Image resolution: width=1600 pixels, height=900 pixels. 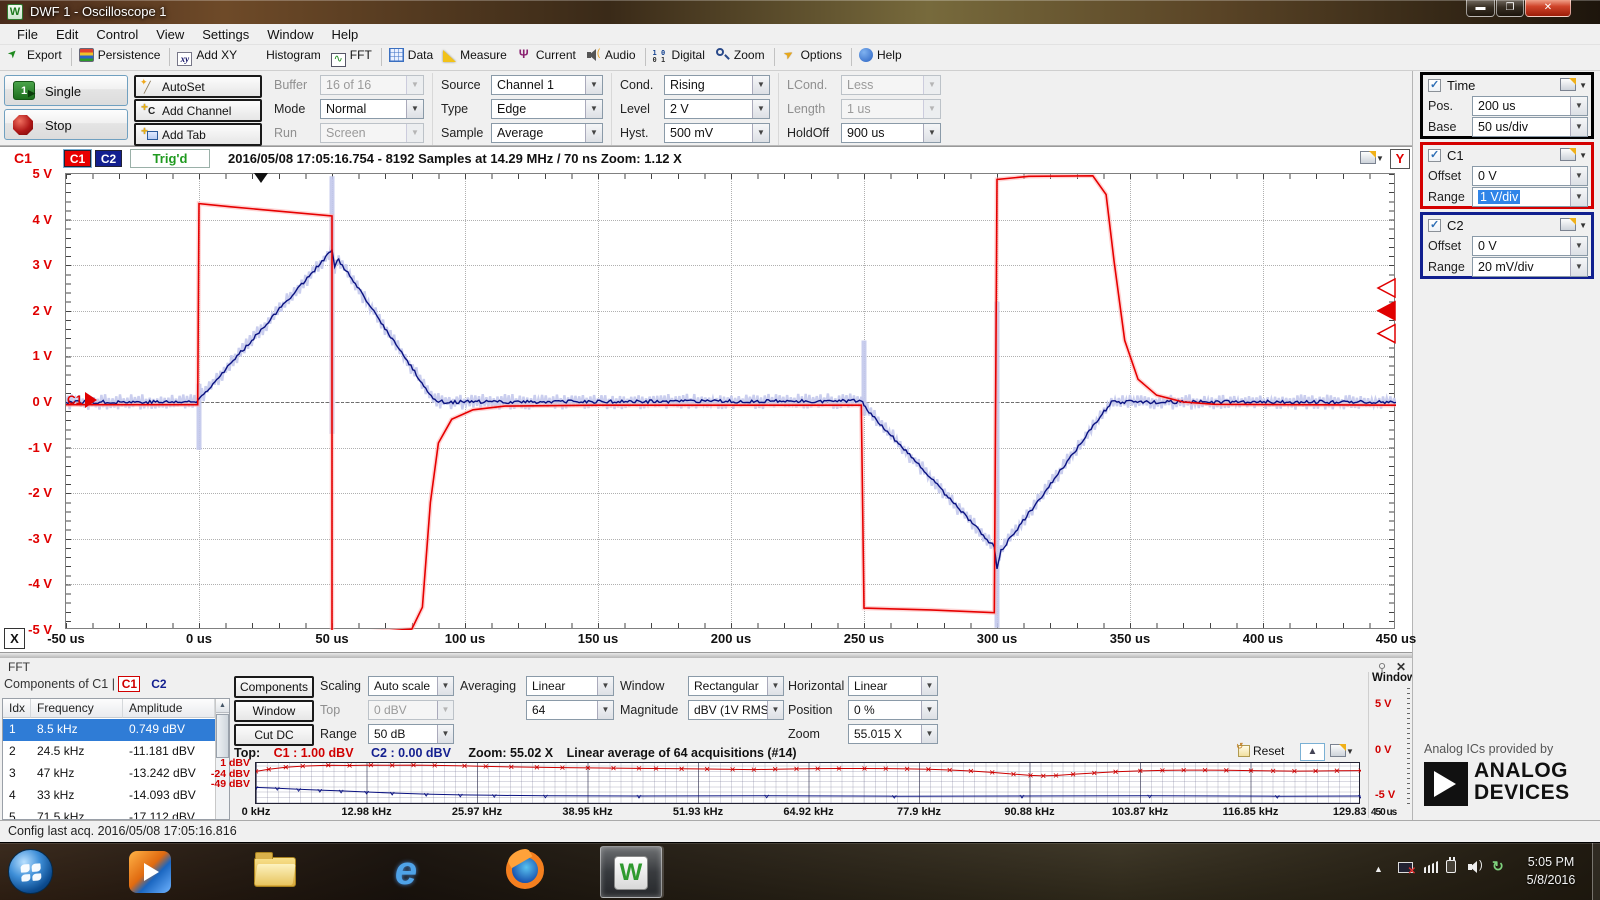 What do you see at coordinates (1498, 866) in the screenshot?
I see `sync-tray-icon: ↻` at bounding box center [1498, 866].